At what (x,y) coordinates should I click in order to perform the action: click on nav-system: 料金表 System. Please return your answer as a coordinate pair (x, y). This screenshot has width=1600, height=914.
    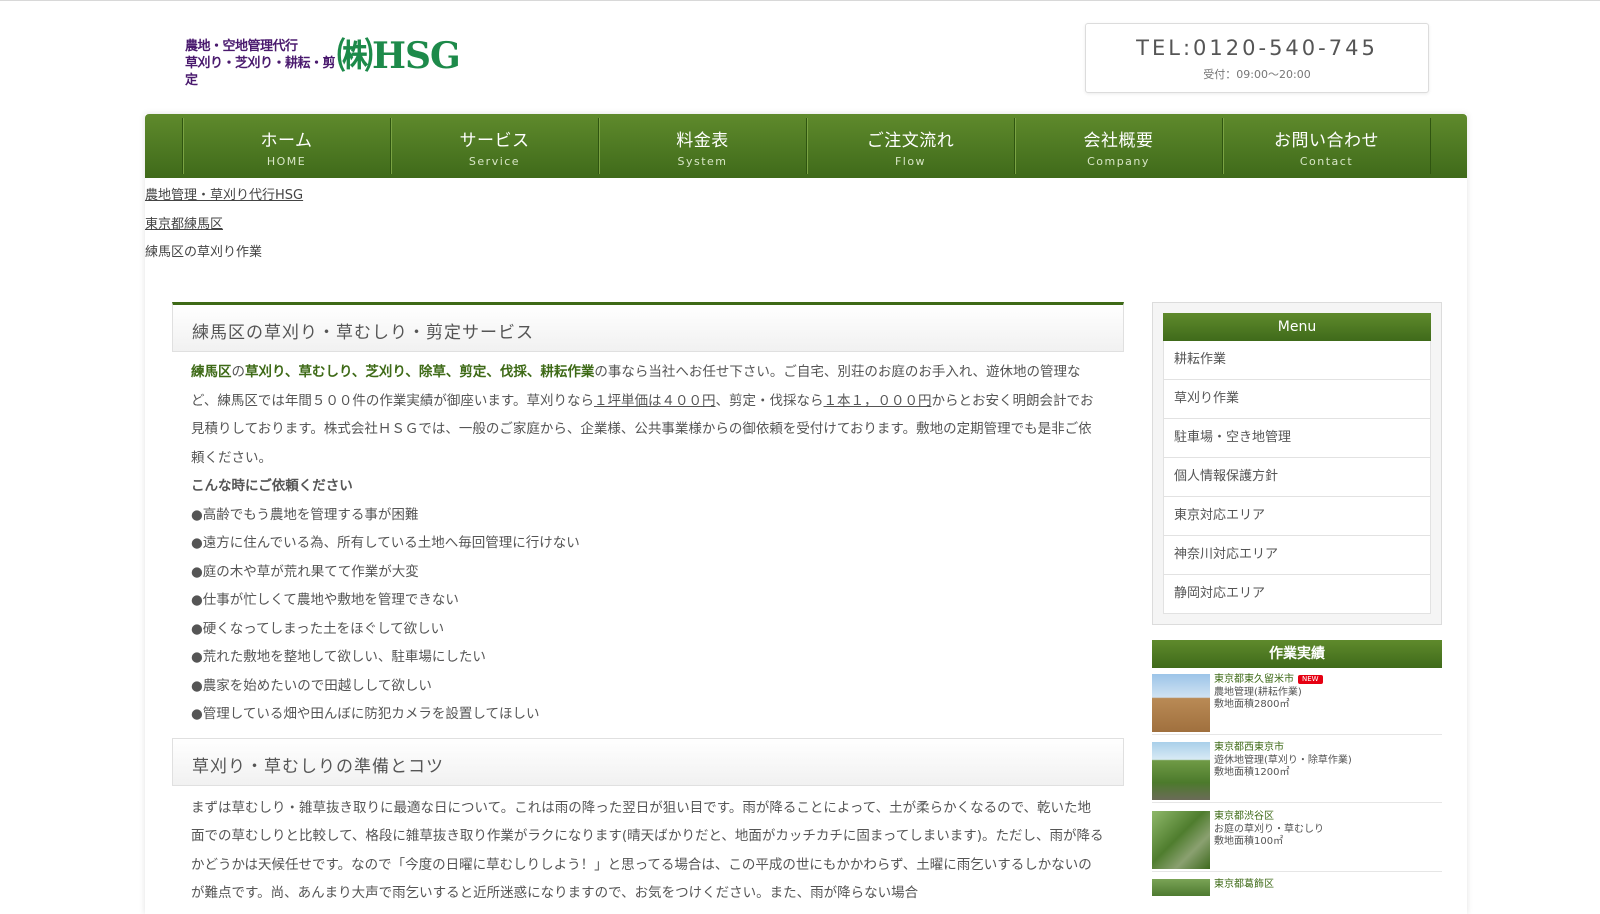
    Looking at the image, I should click on (702, 146).